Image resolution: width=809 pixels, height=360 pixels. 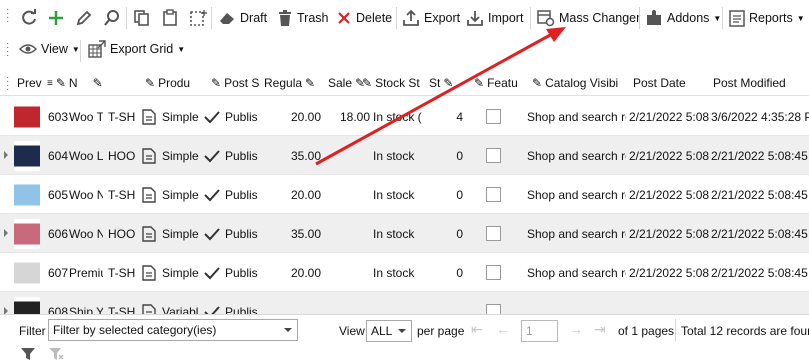 I want to click on edit-button, so click(x=84, y=18).